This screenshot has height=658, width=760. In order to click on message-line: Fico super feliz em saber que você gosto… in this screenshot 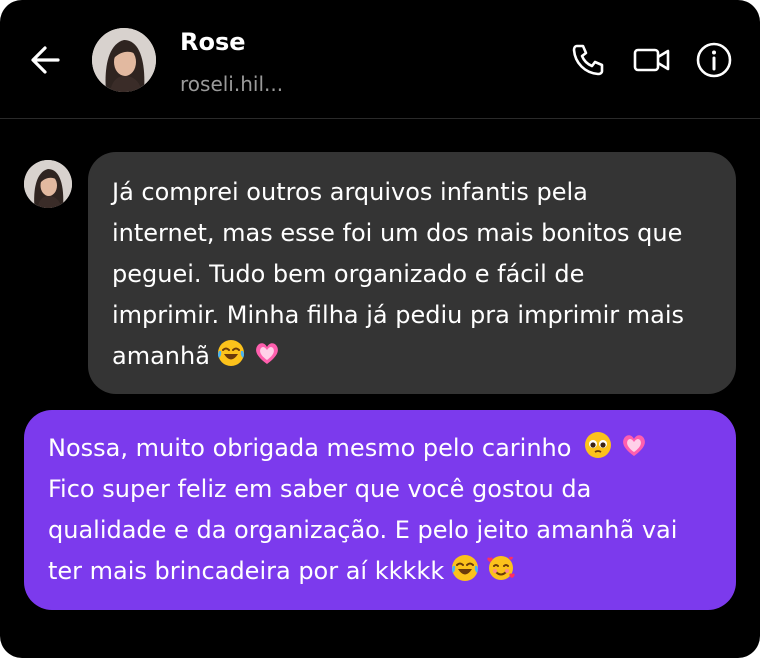, I will do `click(320, 489)`.